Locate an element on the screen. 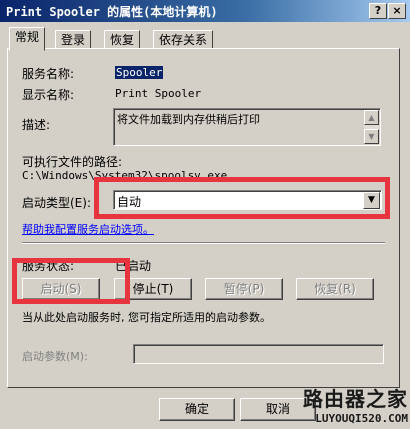 Image resolution: width=410 pixels, height=429 pixels. pause-button: 暂停(P) is located at coordinates (244, 289).